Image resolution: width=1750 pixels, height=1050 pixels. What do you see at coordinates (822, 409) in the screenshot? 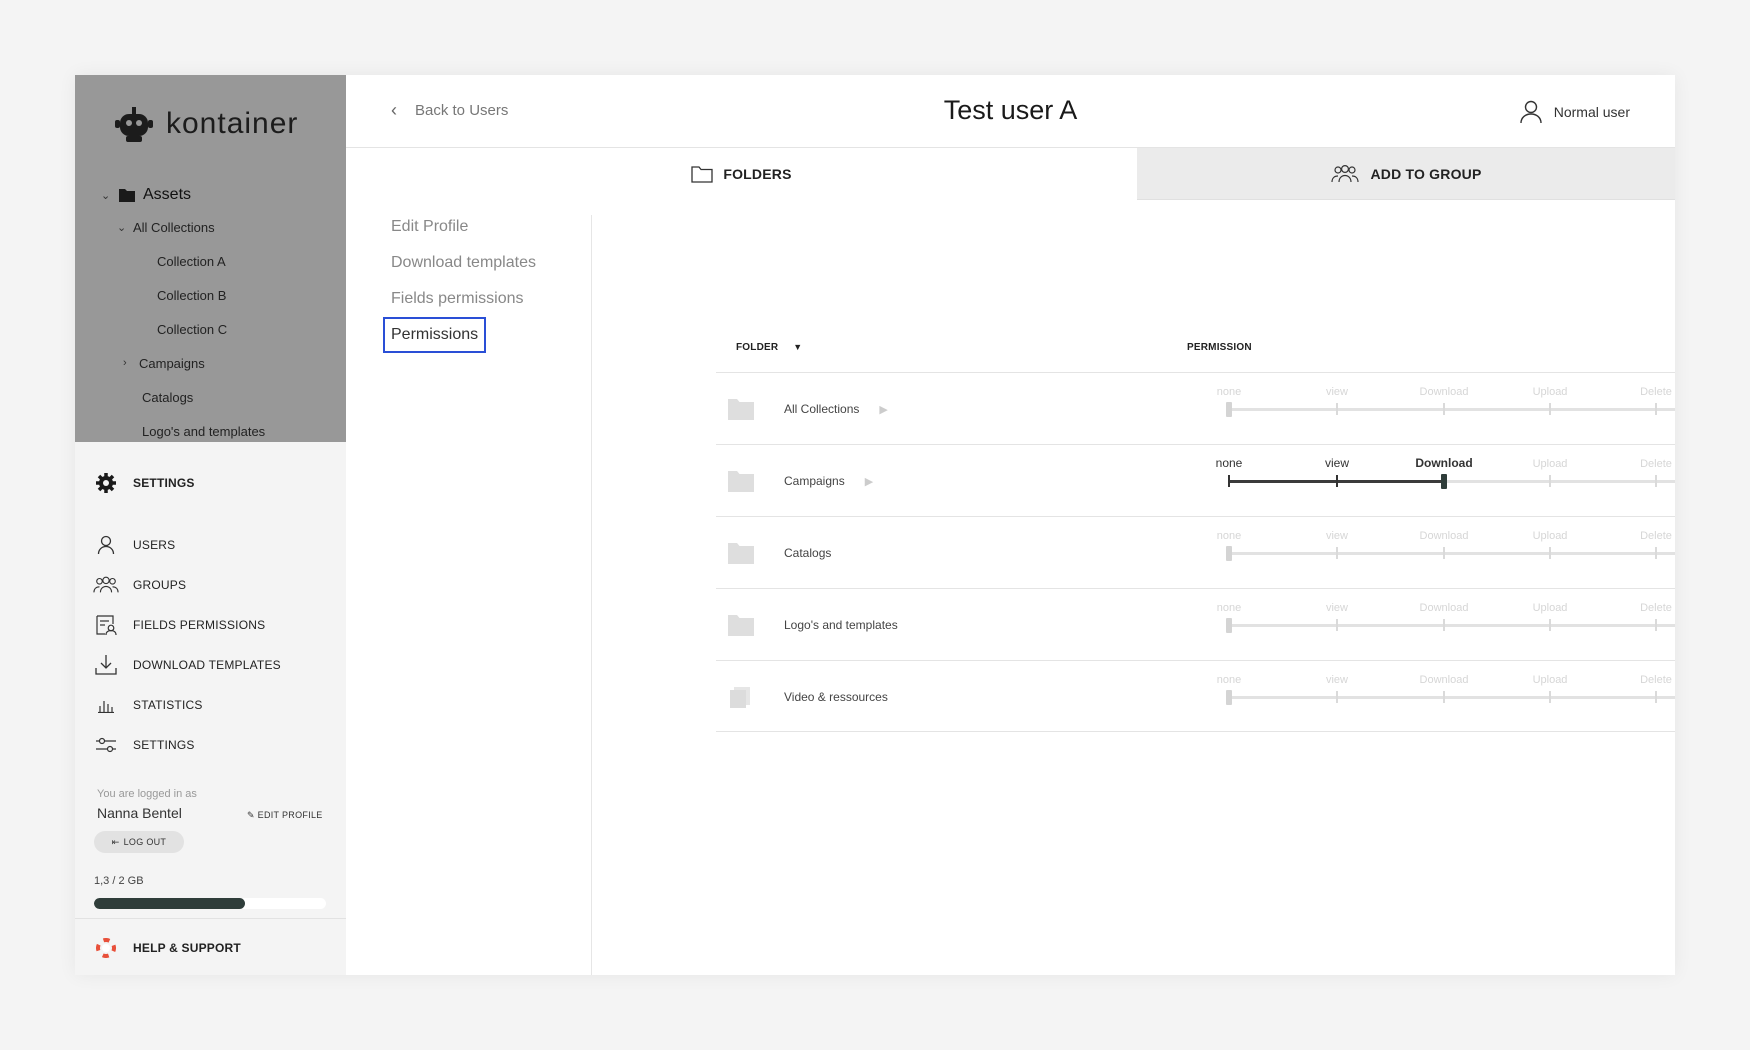
I see `folder-name-label: All Collections` at bounding box center [822, 409].